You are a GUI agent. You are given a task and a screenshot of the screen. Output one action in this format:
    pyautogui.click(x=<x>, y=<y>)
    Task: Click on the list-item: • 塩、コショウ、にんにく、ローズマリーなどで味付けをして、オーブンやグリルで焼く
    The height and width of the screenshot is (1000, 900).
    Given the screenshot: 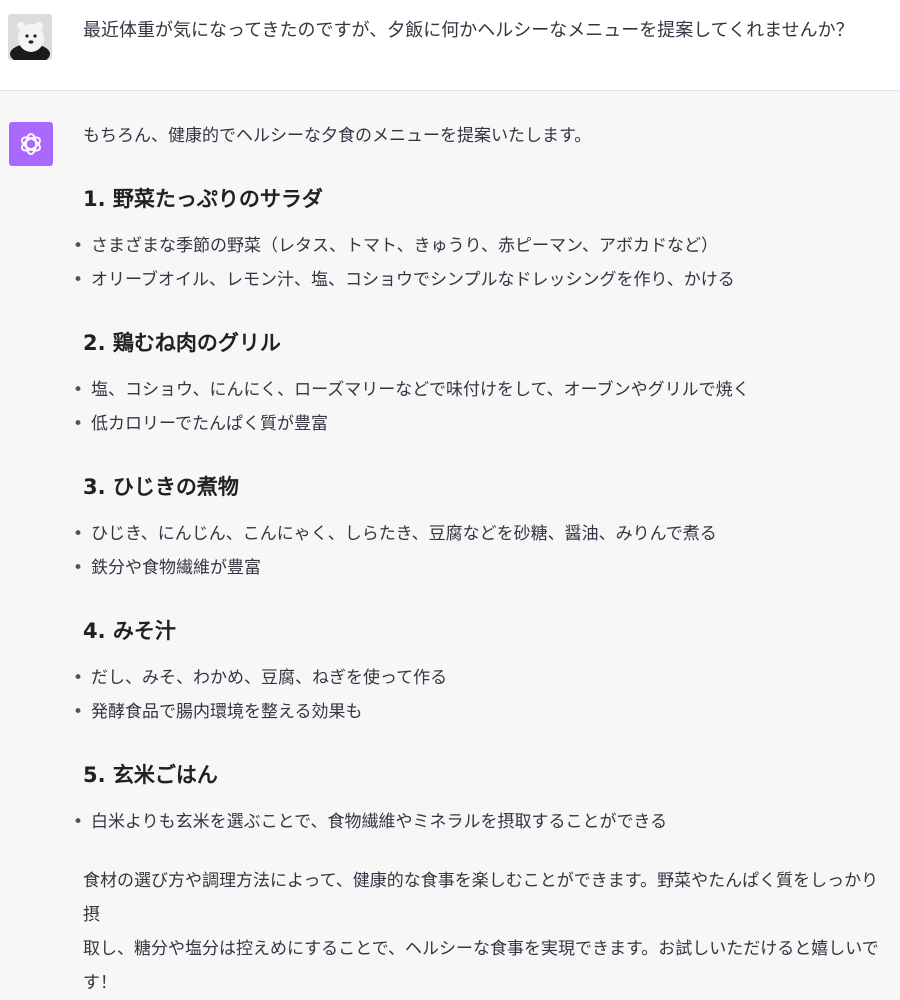 What is the action you would take?
    pyautogui.click(x=411, y=390)
    